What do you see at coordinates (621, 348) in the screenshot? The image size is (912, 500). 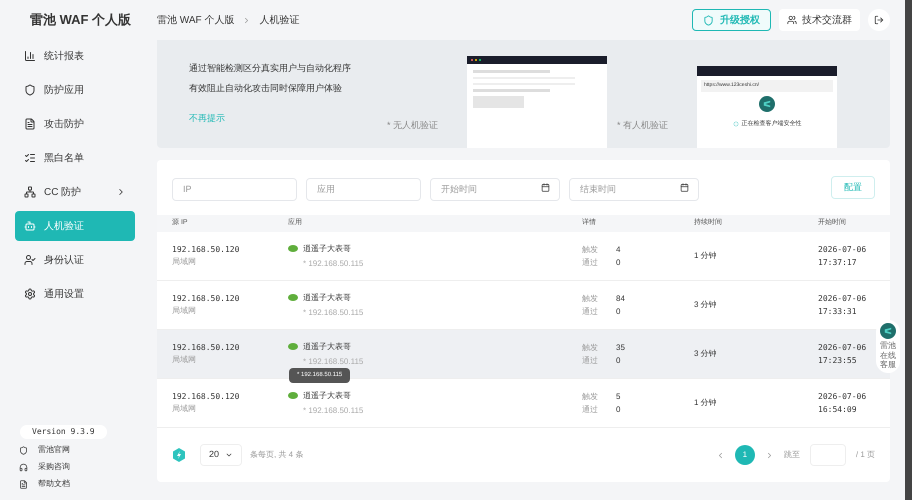 I see `detail-value: 35` at bounding box center [621, 348].